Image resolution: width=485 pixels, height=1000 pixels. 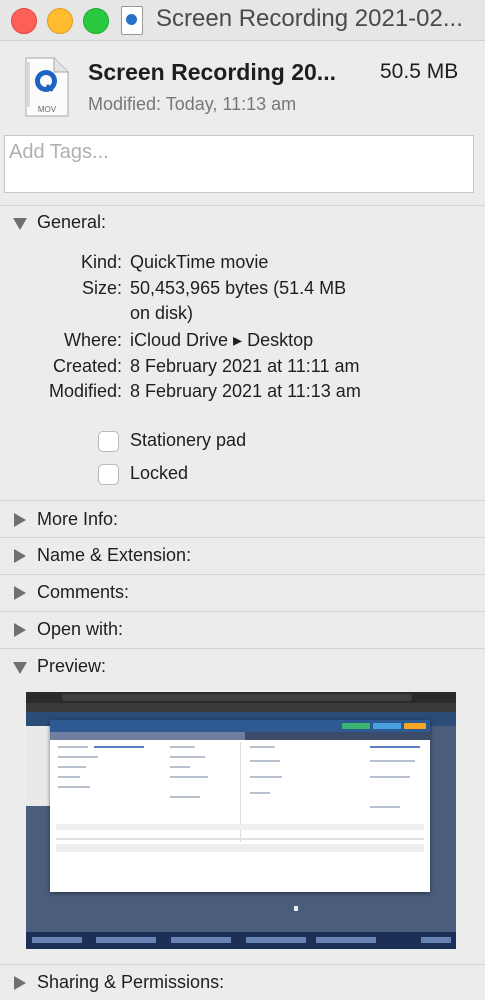 What do you see at coordinates (101, 262) in the screenshot?
I see `kind-key: Kind:` at bounding box center [101, 262].